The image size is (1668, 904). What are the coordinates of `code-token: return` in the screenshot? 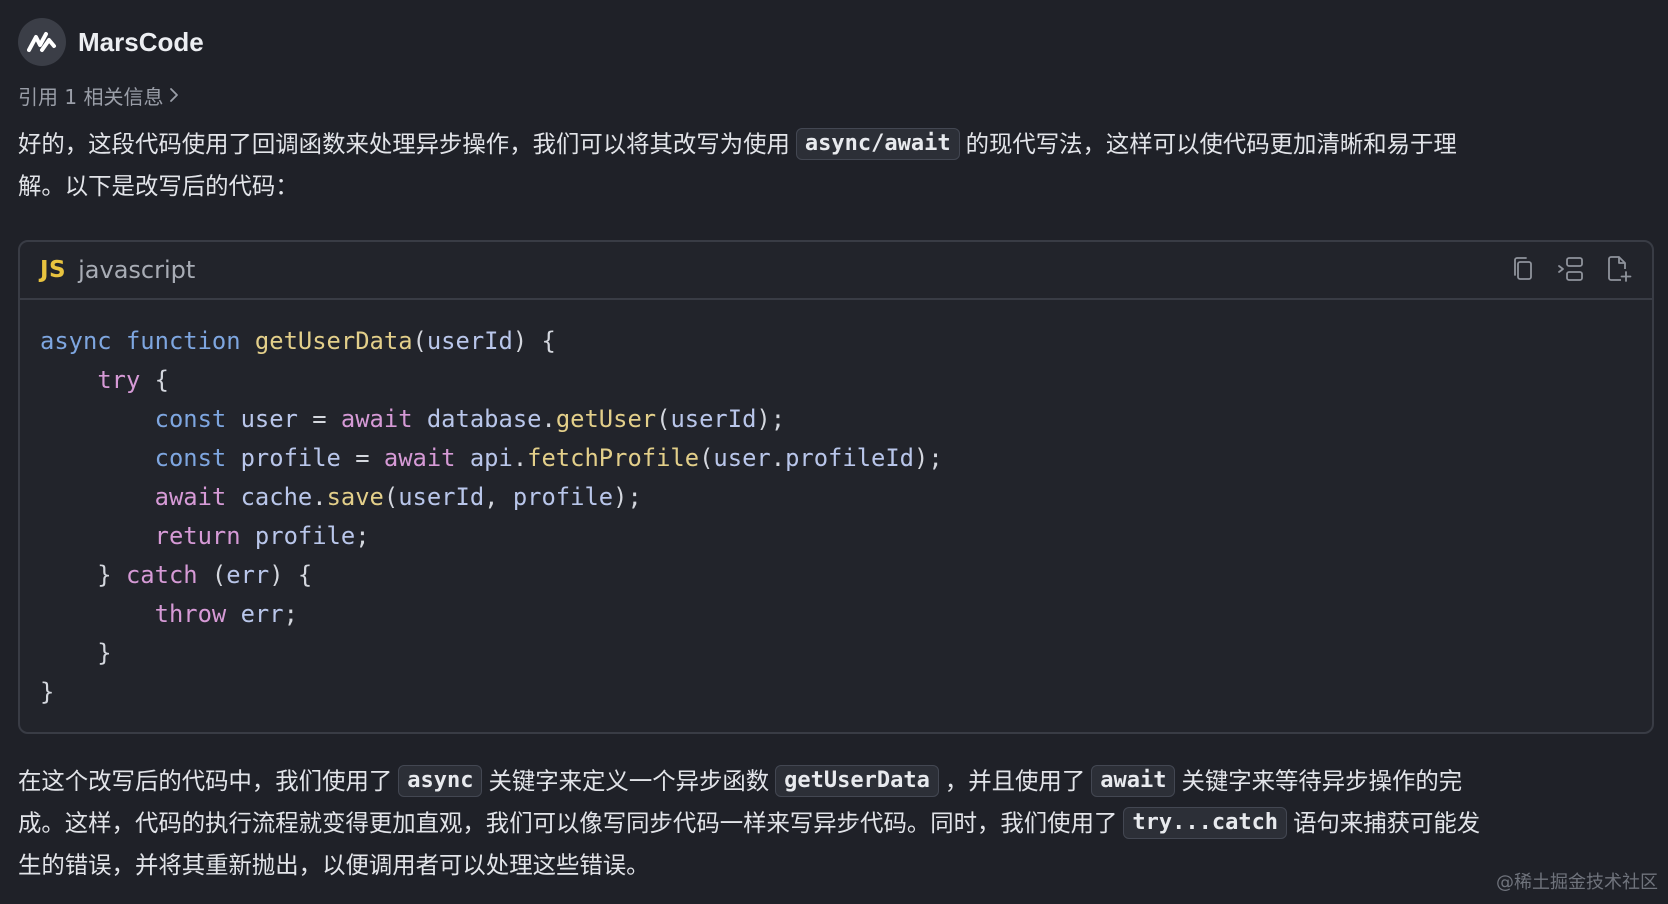 It's located at (197, 536).